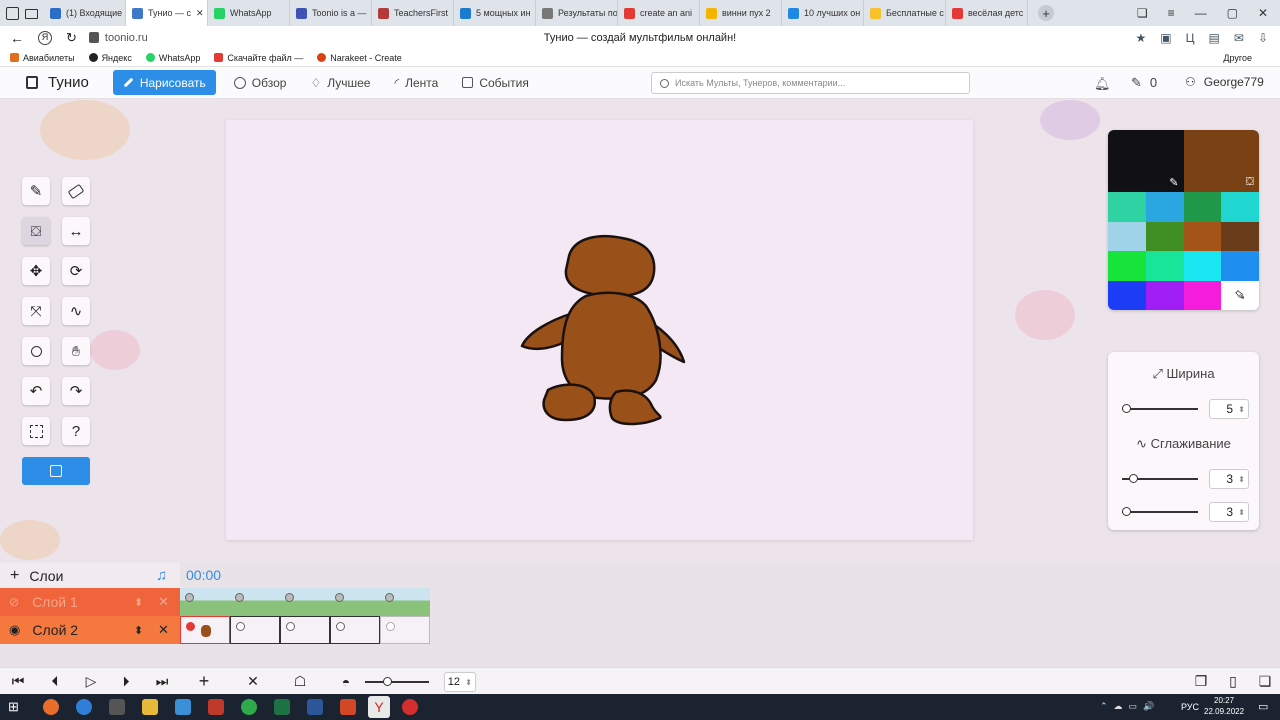  I want to click on fps-slider-knob, so click(388, 681).